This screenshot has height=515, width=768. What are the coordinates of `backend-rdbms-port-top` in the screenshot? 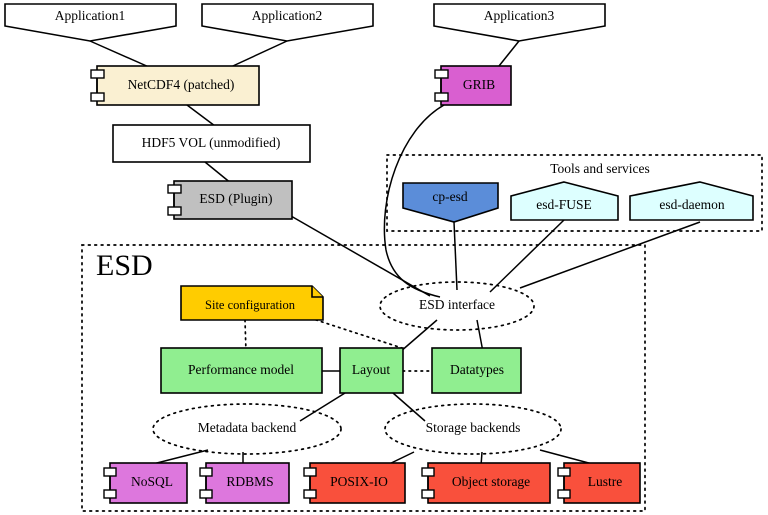 It's located at (206, 472).